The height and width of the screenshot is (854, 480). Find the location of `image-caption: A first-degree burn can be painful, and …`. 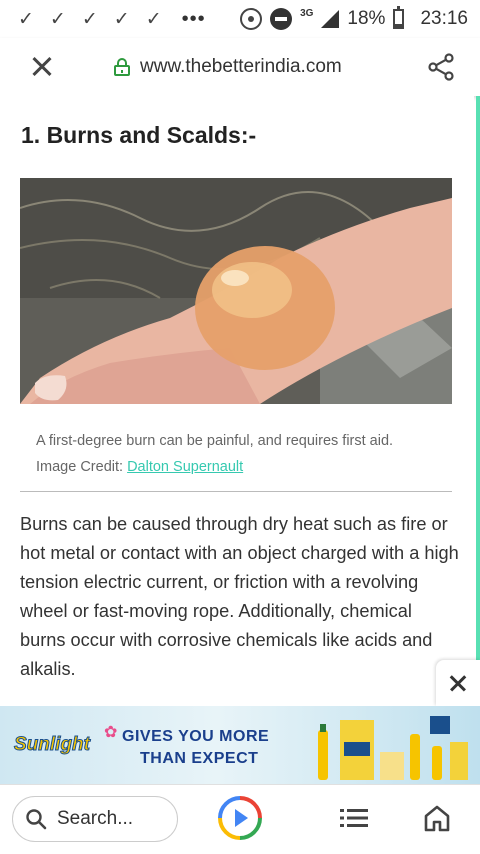

image-caption: A first-degree burn can be painful, and … is located at coordinates (236, 454).